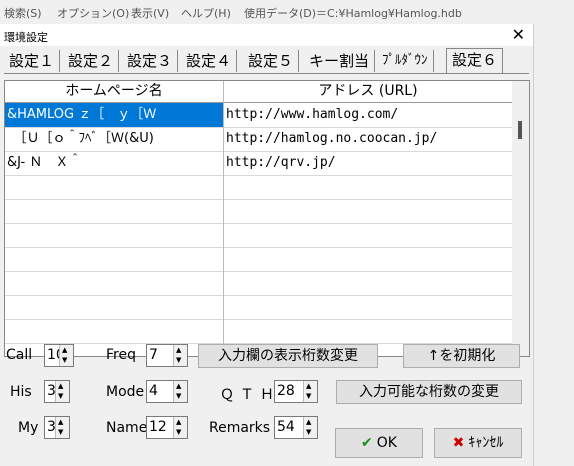 This screenshot has height=466, width=574. I want to click on call-spinner: 10 ▲ ▼, so click(59, 355).